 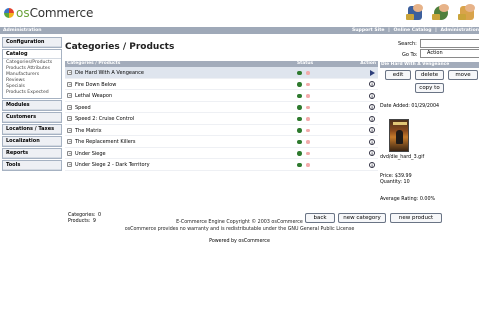 What do you see at coordinates (468, 12) in the screenshot?
I see `support-site-icon` at bounding box center [468, 12].